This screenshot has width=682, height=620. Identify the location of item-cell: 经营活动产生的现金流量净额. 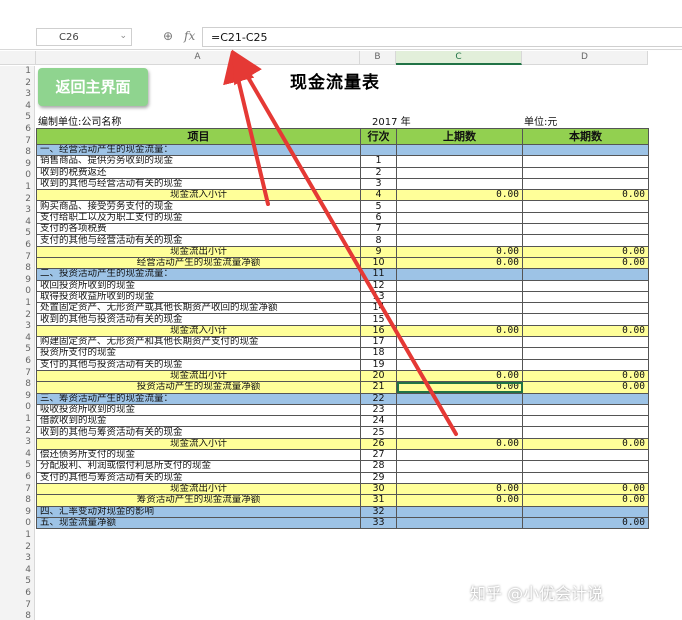
(198, 263).